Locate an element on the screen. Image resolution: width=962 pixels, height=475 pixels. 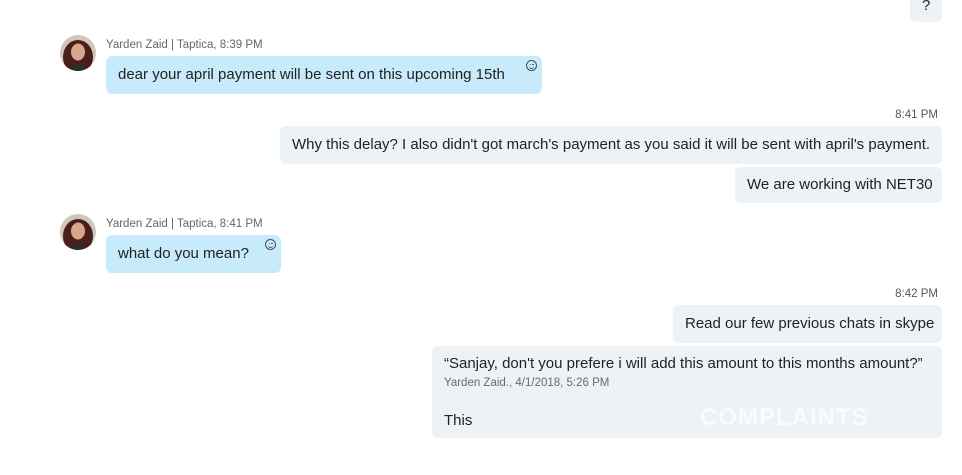
message-text: Read our few previous chats in skype is located at coordinates (810, 323).